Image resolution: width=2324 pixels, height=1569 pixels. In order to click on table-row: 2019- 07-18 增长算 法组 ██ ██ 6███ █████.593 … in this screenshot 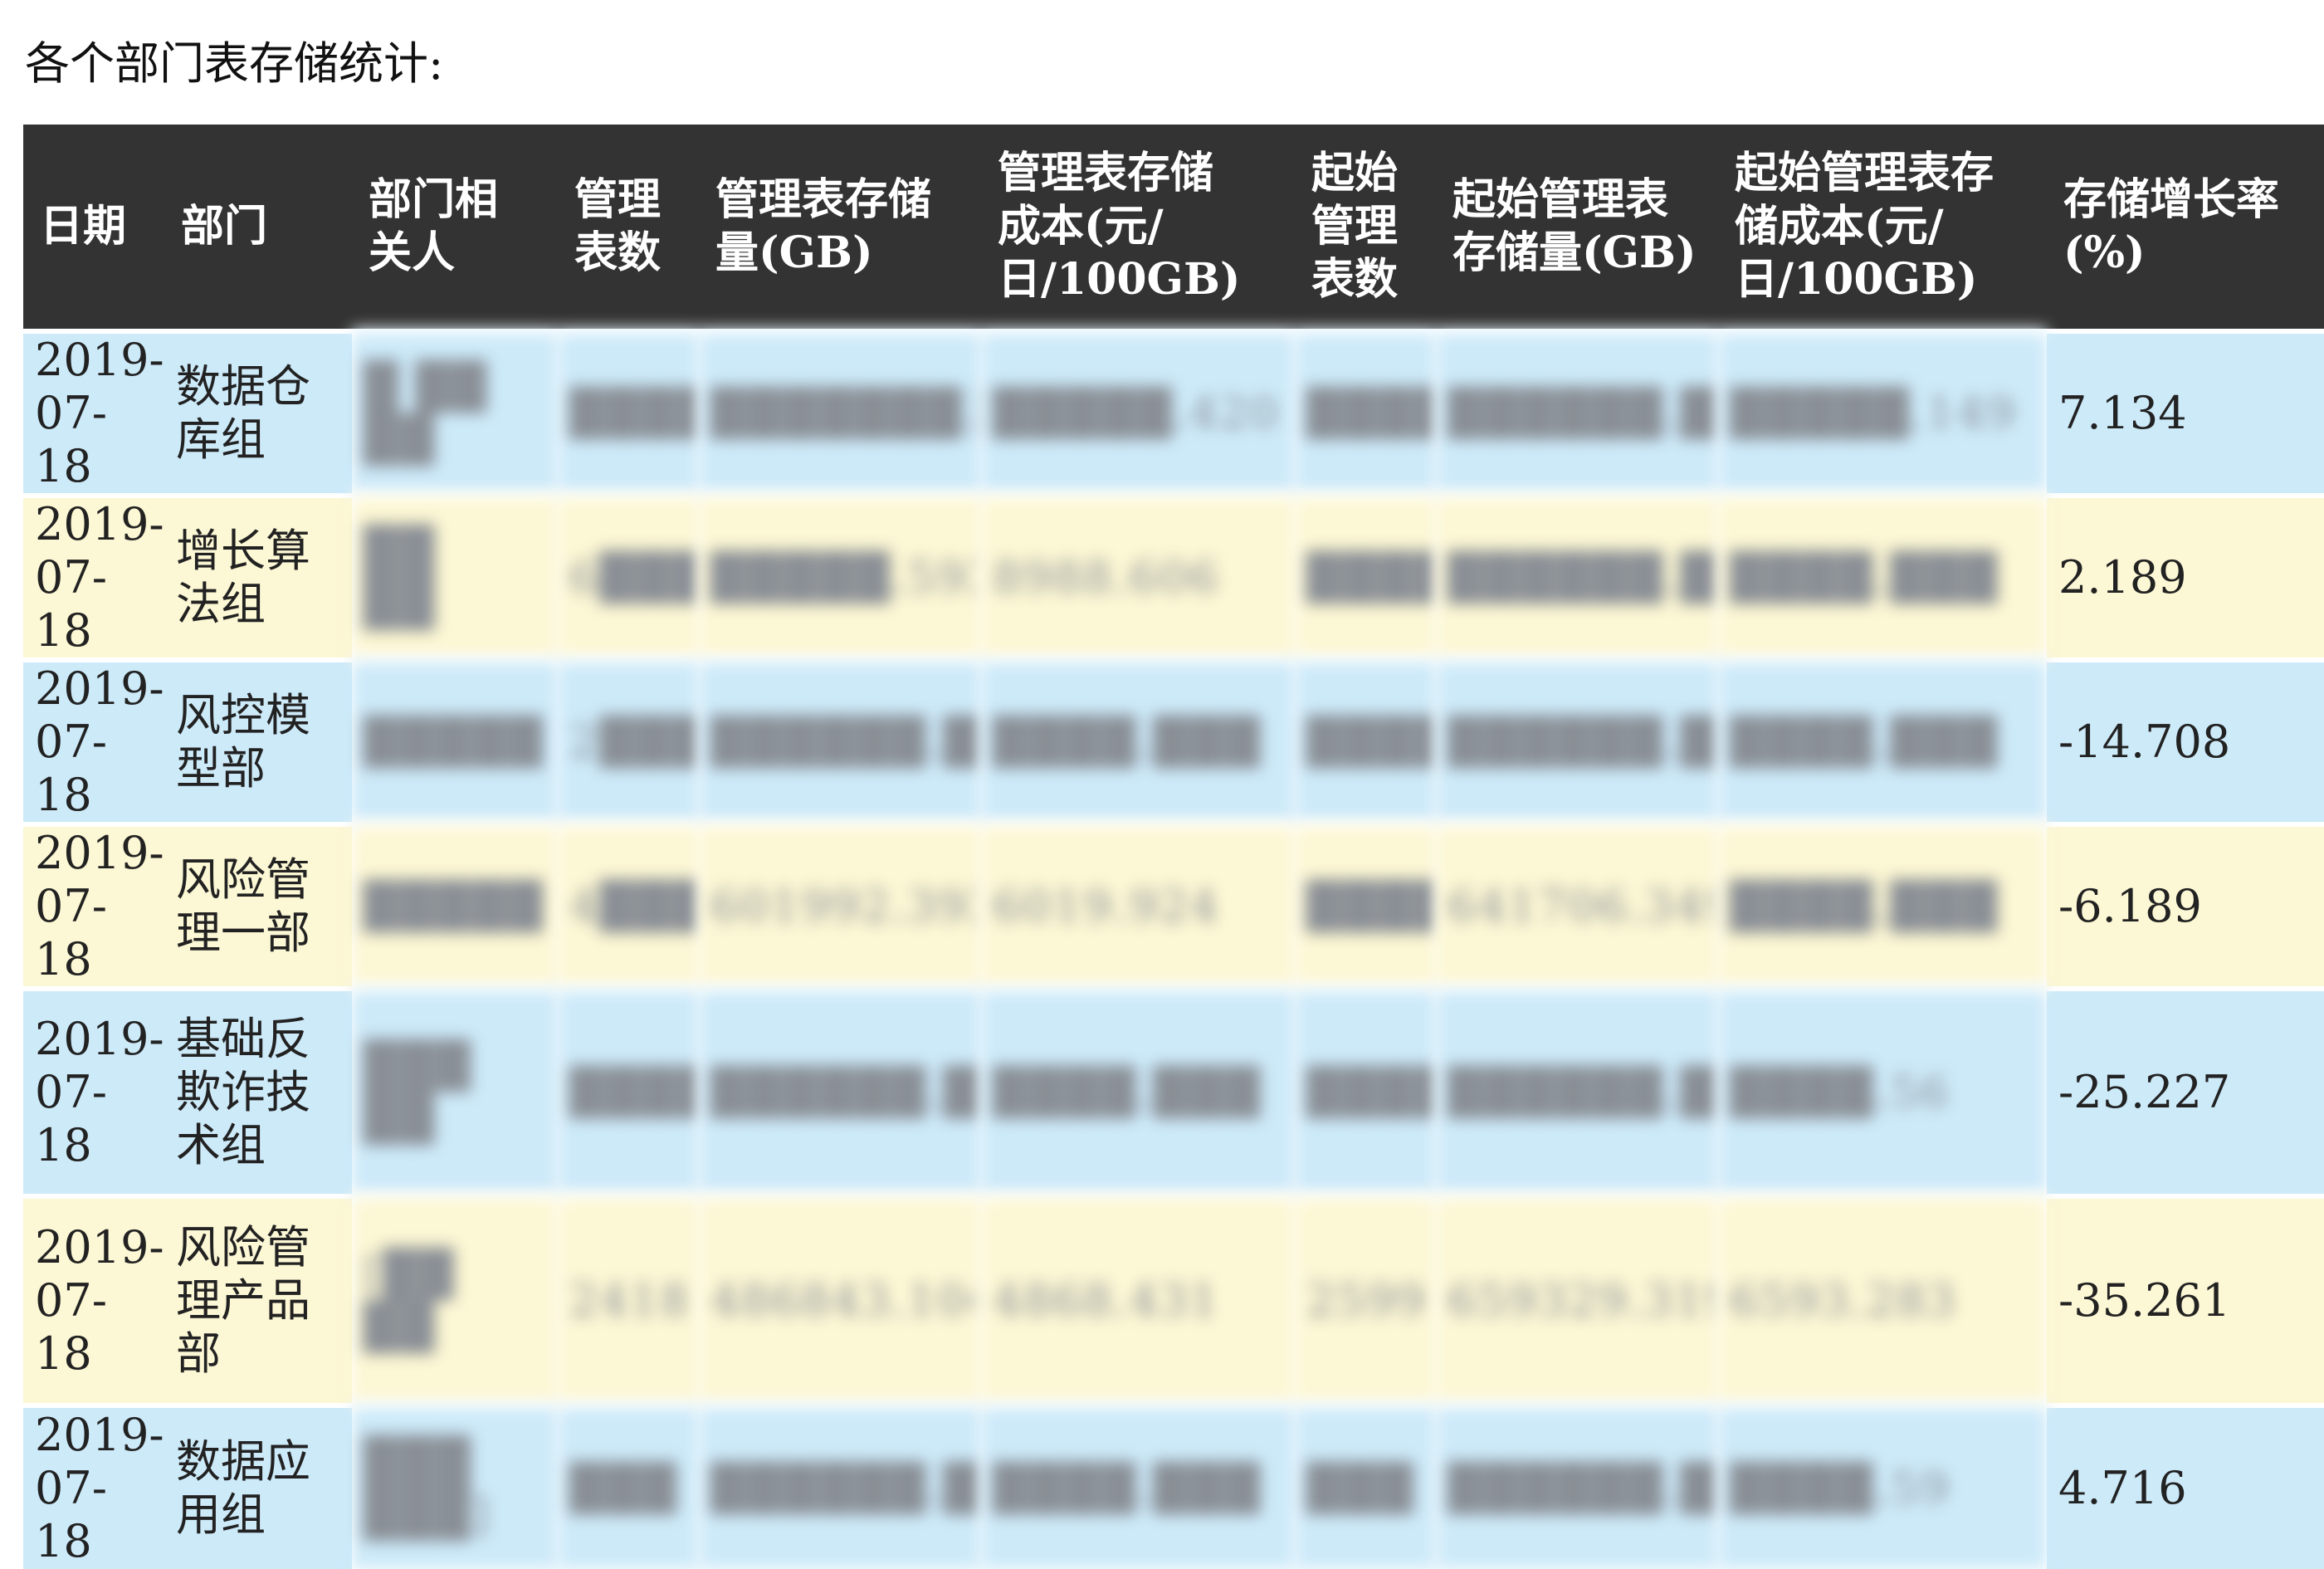, I will do `click(1173, 575)`.